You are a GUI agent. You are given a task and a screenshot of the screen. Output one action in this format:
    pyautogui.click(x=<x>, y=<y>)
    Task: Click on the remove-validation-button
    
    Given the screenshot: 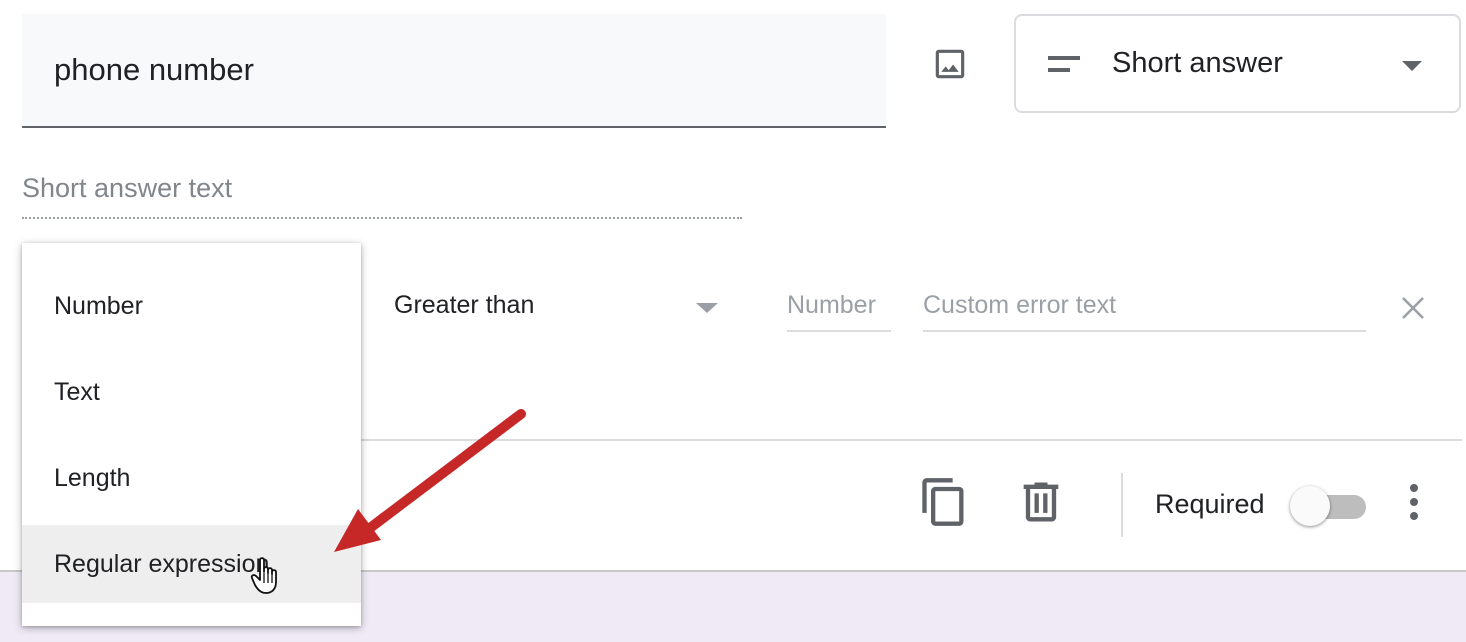 What is the action you would take?
    pyautogui.click(x=1413, y=308)
    